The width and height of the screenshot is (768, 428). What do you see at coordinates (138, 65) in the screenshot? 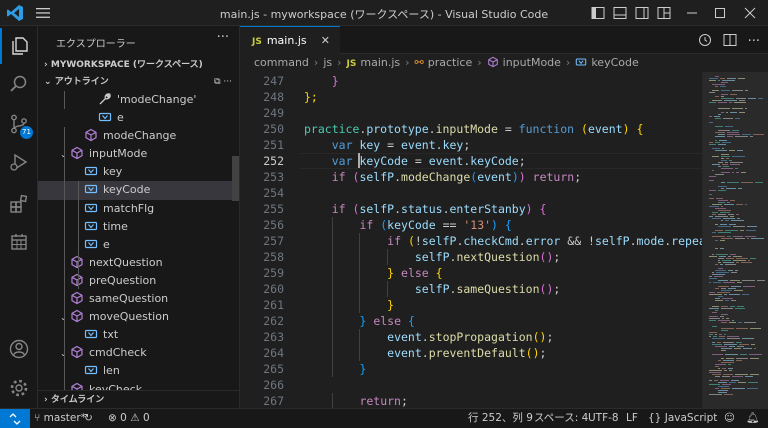
I see `workspace-section-header: › MYWORKSPACE (ワークスペース)` at bounding box center [138, 65].